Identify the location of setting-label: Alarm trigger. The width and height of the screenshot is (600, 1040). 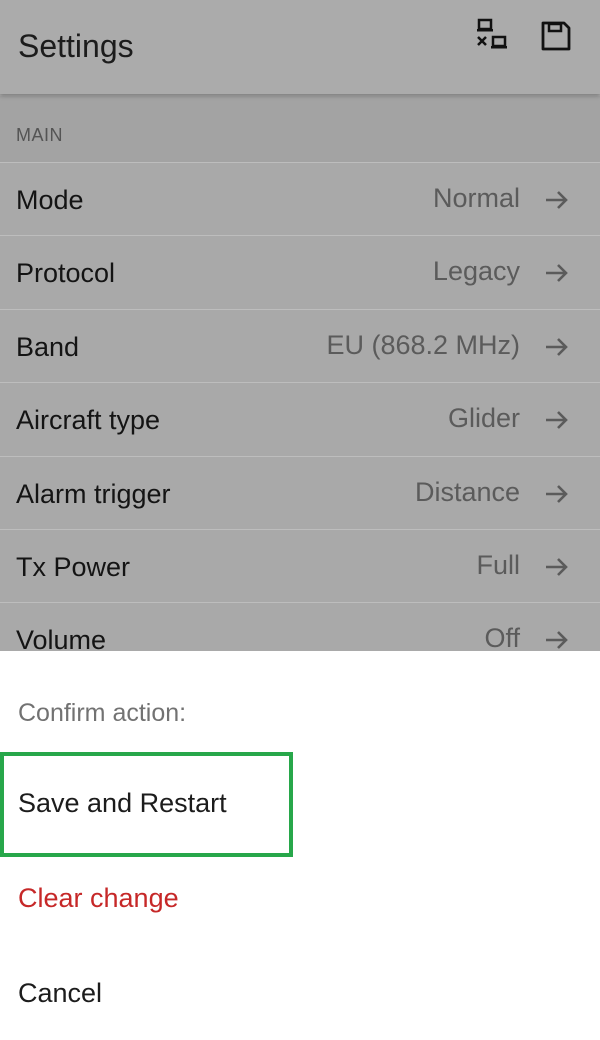
(93, 493).